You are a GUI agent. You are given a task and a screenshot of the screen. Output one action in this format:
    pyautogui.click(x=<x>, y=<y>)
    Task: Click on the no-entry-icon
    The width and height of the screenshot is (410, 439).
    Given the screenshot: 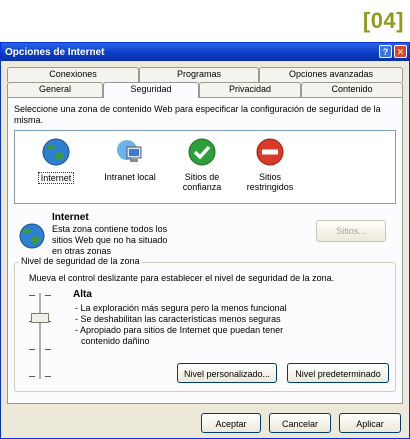 What is the action you would take?
    pyautogui.click(x=270, y=152)
    